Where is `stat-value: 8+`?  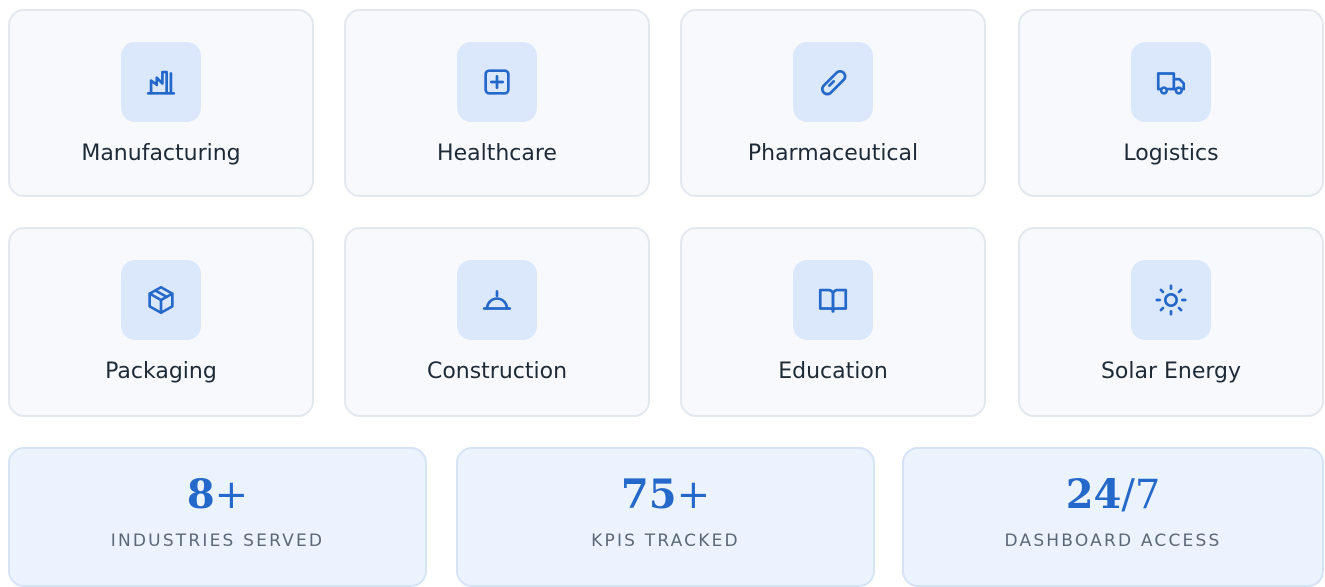
stat-value: 8+ is located at coordinates (217, 495).